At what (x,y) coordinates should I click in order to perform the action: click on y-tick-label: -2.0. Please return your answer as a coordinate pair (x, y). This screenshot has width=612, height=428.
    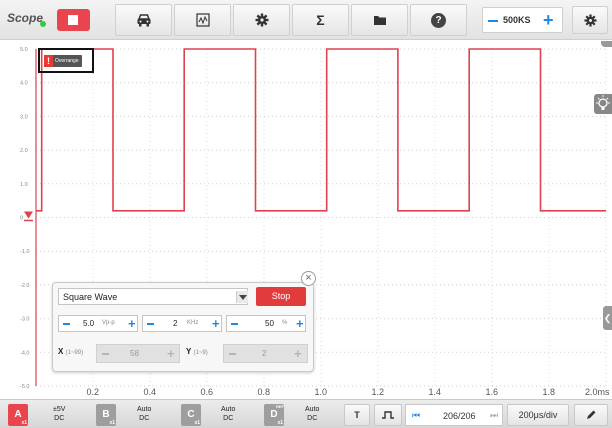
    Looking at the image, I should click on (24, 286).